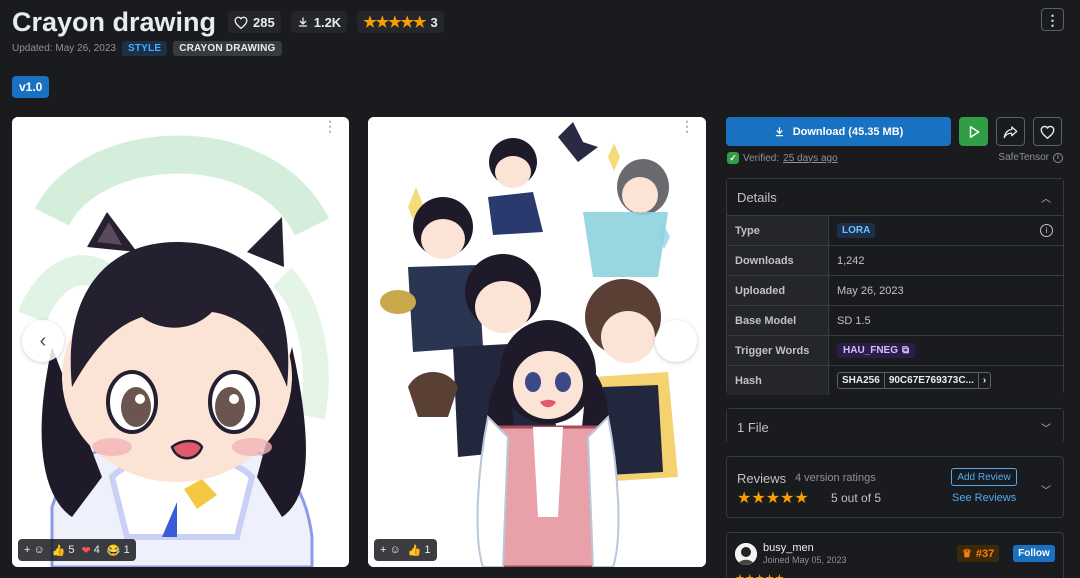 The height and width of the screenshot is (578, 1080). Describe the element at coordinates (34, 550) in the screenshot. I see `add-reaction-button: + ☺` at that location.